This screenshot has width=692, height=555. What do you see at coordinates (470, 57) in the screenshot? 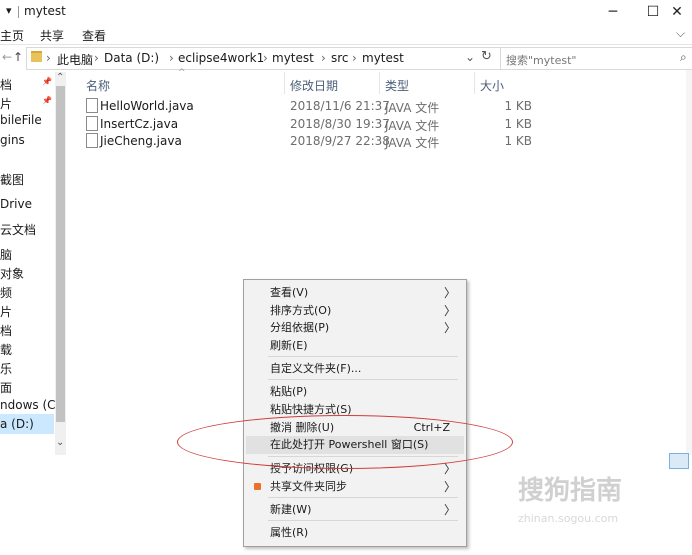
I see `address-dropdown-icon: ⌄` at bounding box center [470, 57].